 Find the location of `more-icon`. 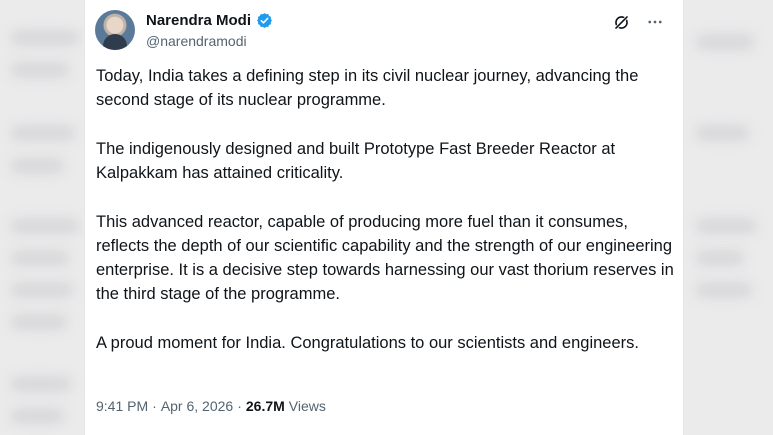

more-icon is located at coordinates (655, 22).